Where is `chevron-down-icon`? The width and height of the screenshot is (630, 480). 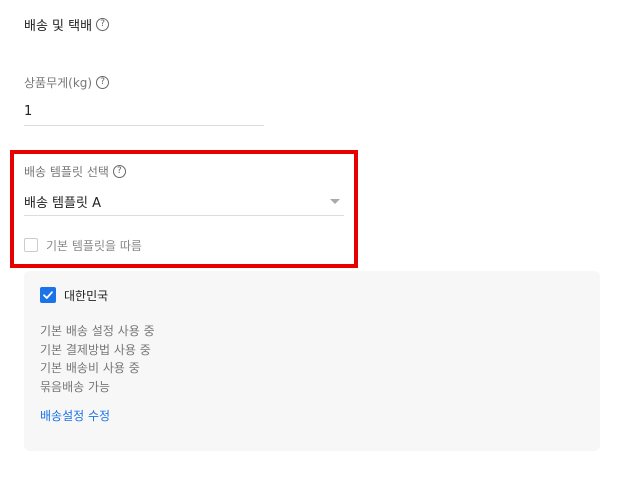 chevron-down-icon is located at coordinates (335, 201).